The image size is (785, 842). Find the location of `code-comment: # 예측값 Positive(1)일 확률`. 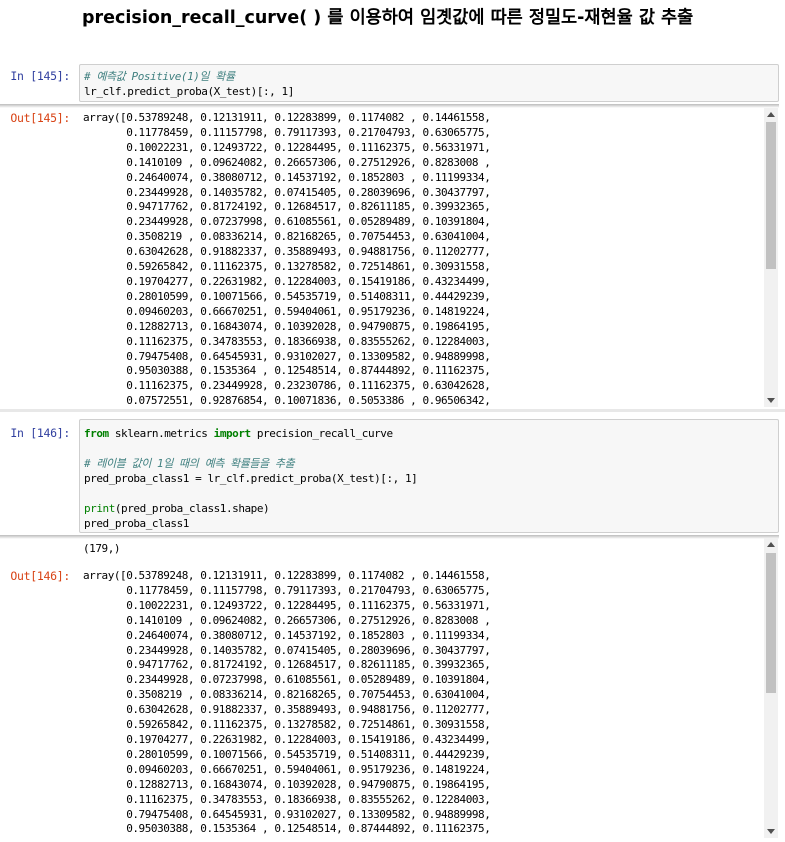

code-comment: # 예측값 Positive(1)일 확률 is located at coordinates (159, 76).